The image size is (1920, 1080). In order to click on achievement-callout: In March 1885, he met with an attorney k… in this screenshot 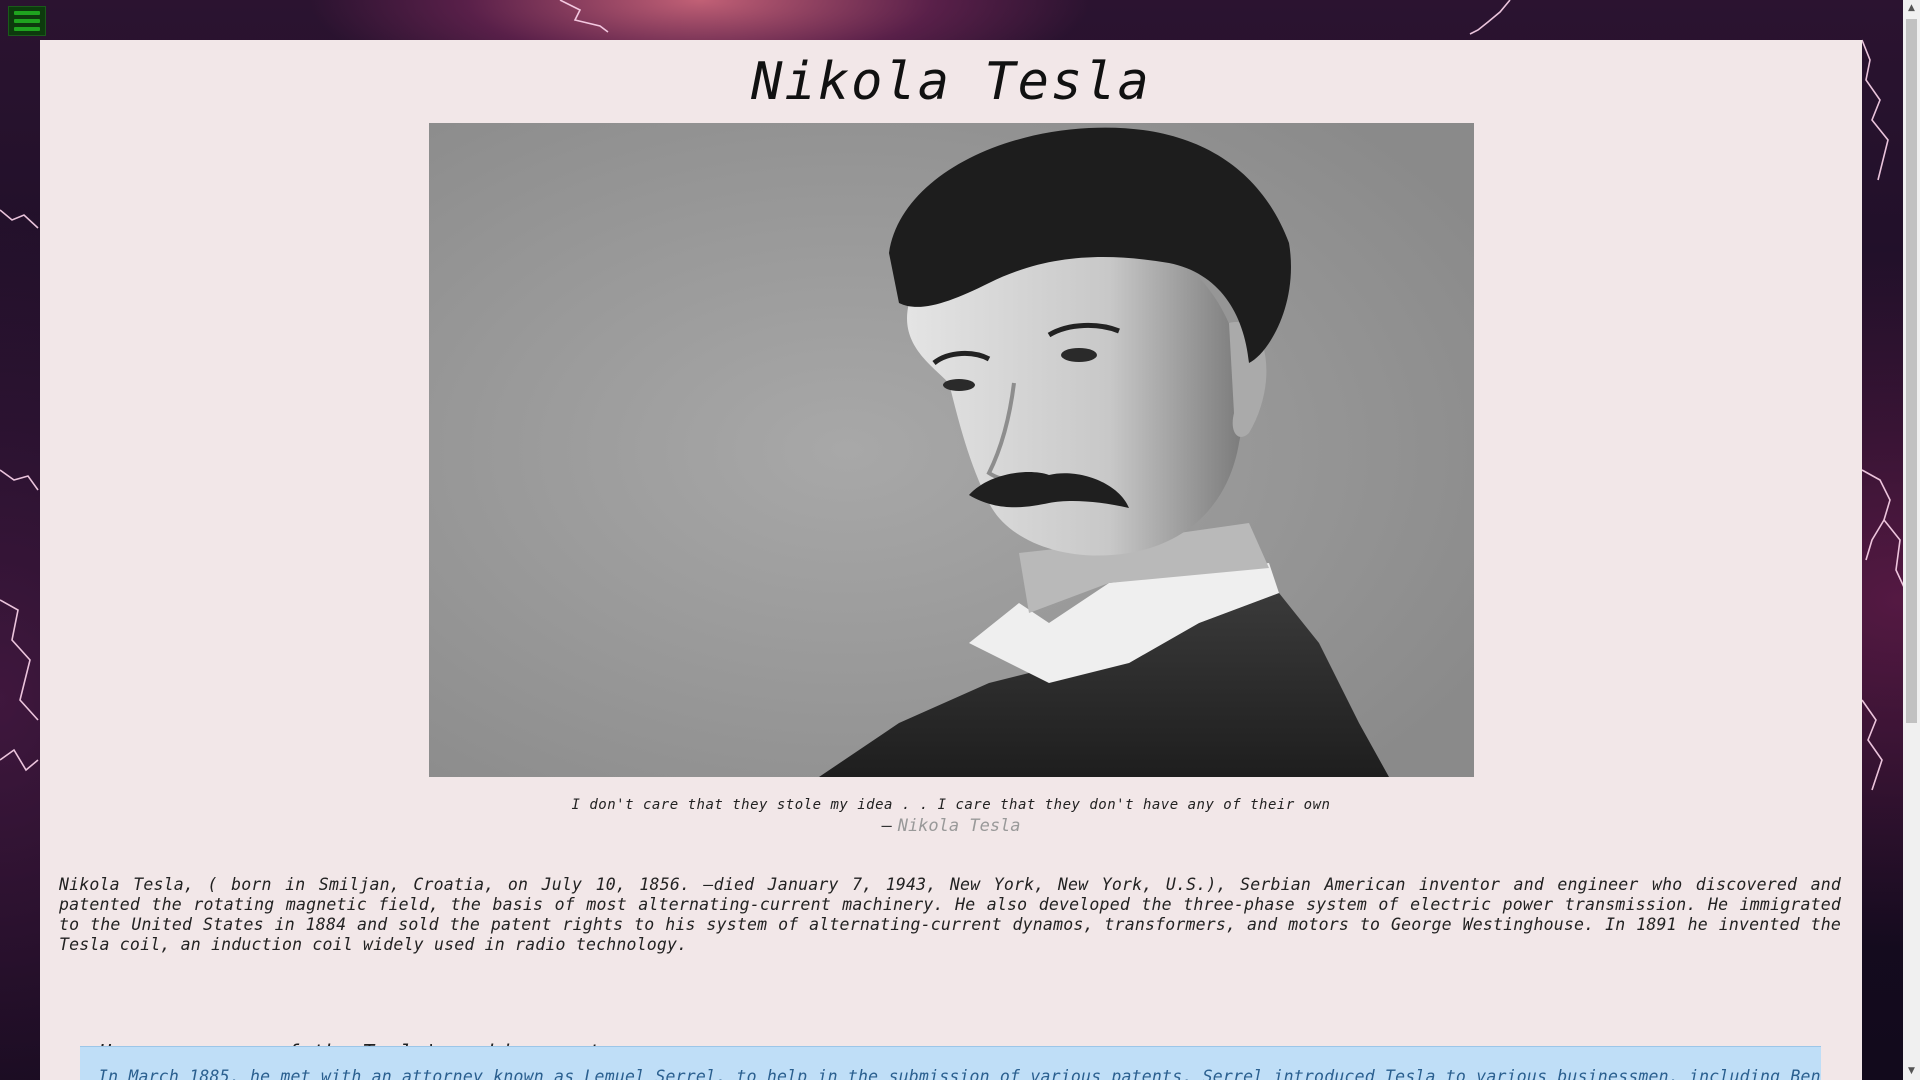, I will do `click(950, 1063)`.